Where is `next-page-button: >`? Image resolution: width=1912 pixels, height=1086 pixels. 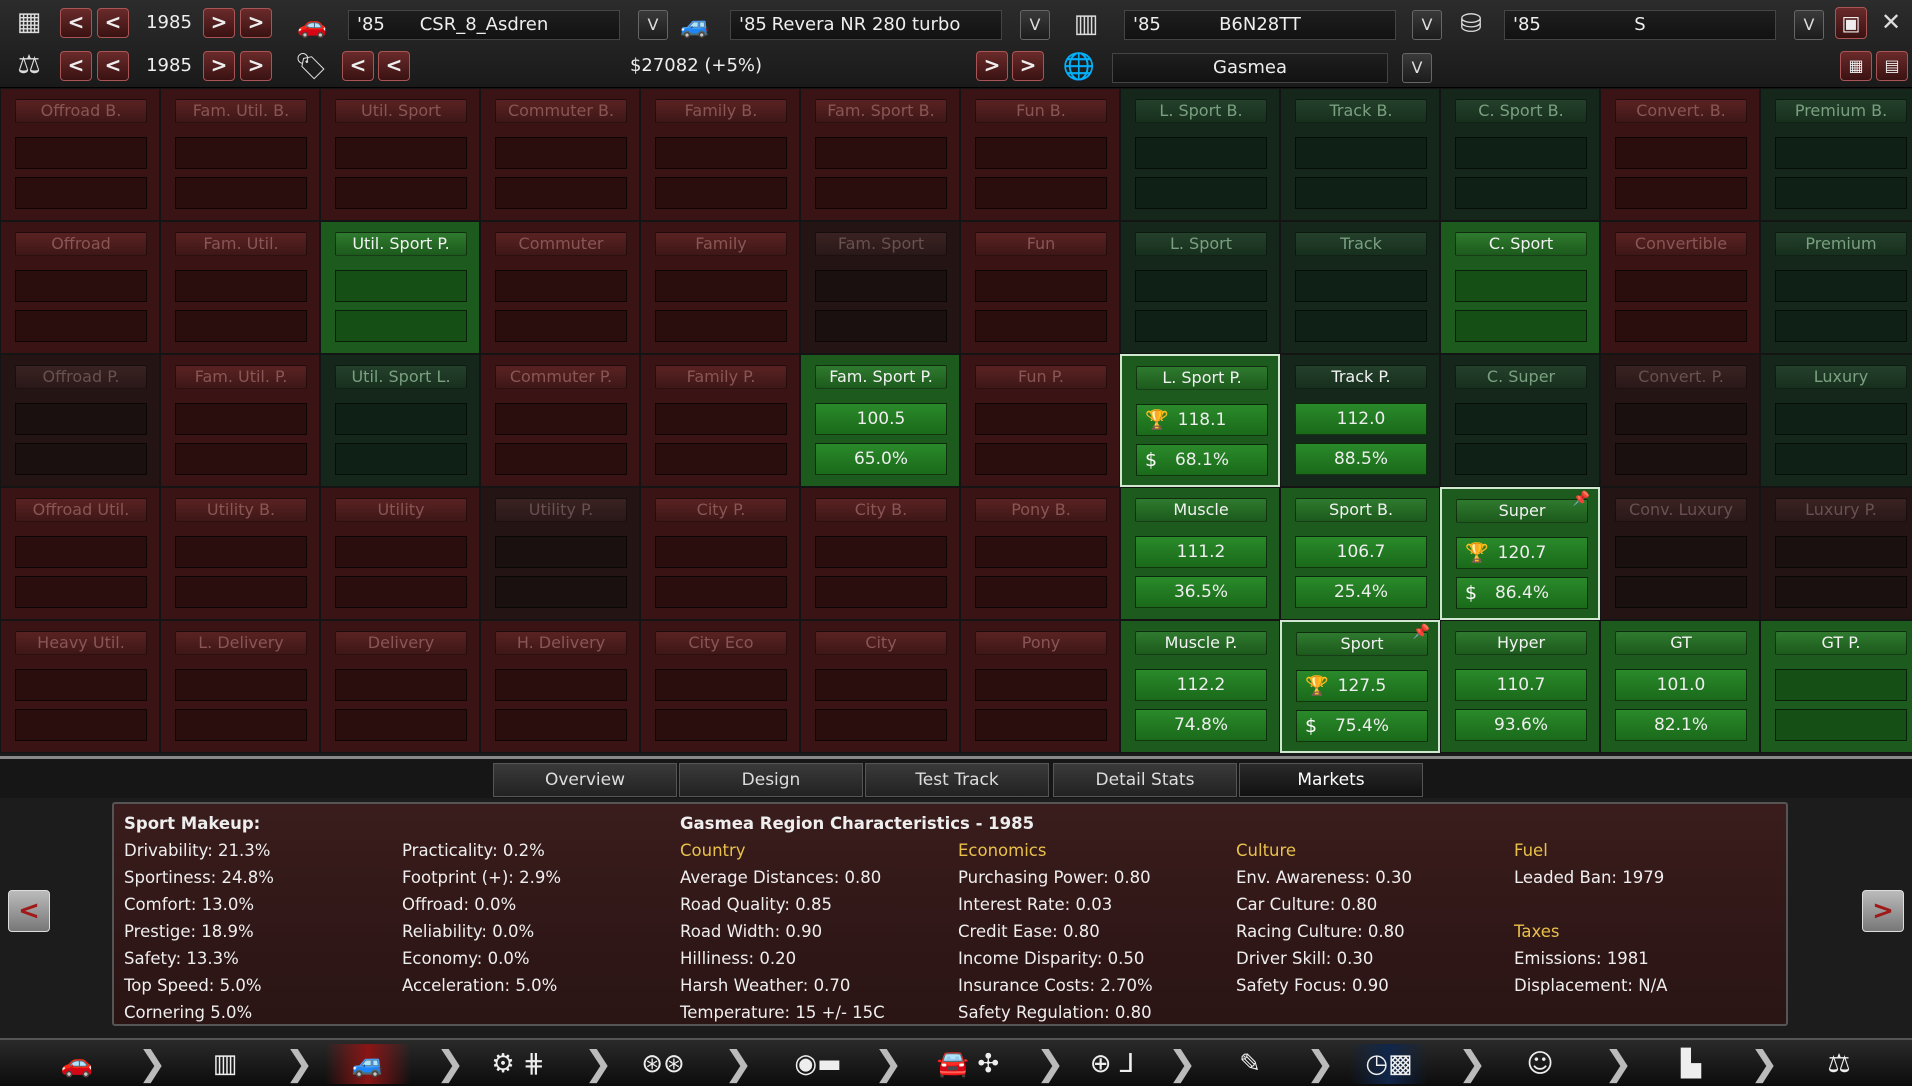
next-page-button: > is located at coordinates (1883, 911).